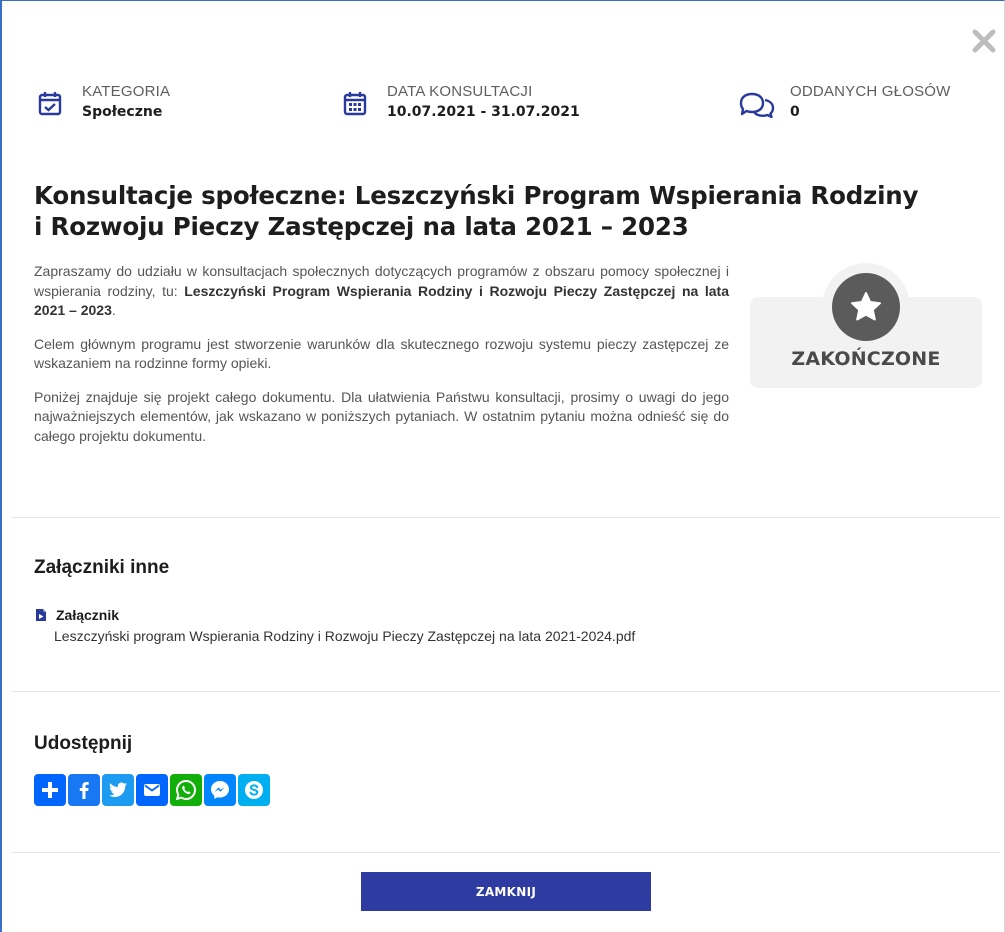 This screenshot has width=1005, height=932. I want to click on share-title: Udostępnij, so click(83, 743).